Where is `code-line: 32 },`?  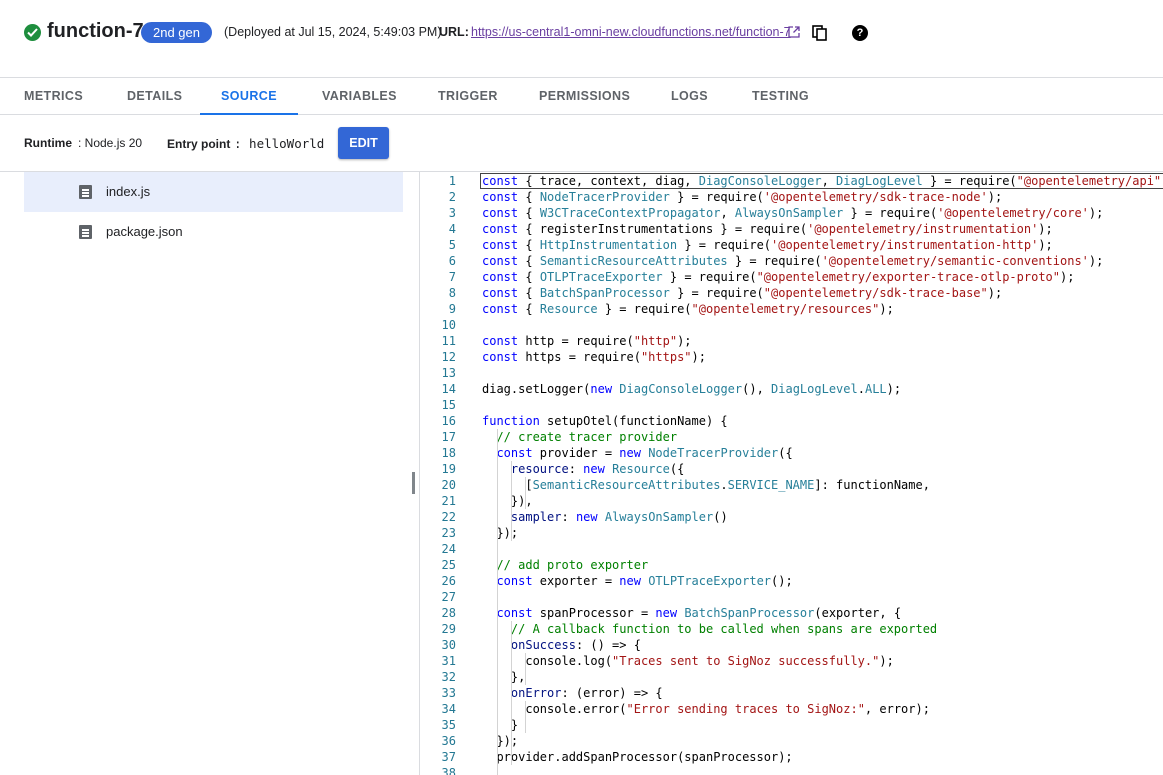 code-line: 32 }, is located at coordinates (791, 677).